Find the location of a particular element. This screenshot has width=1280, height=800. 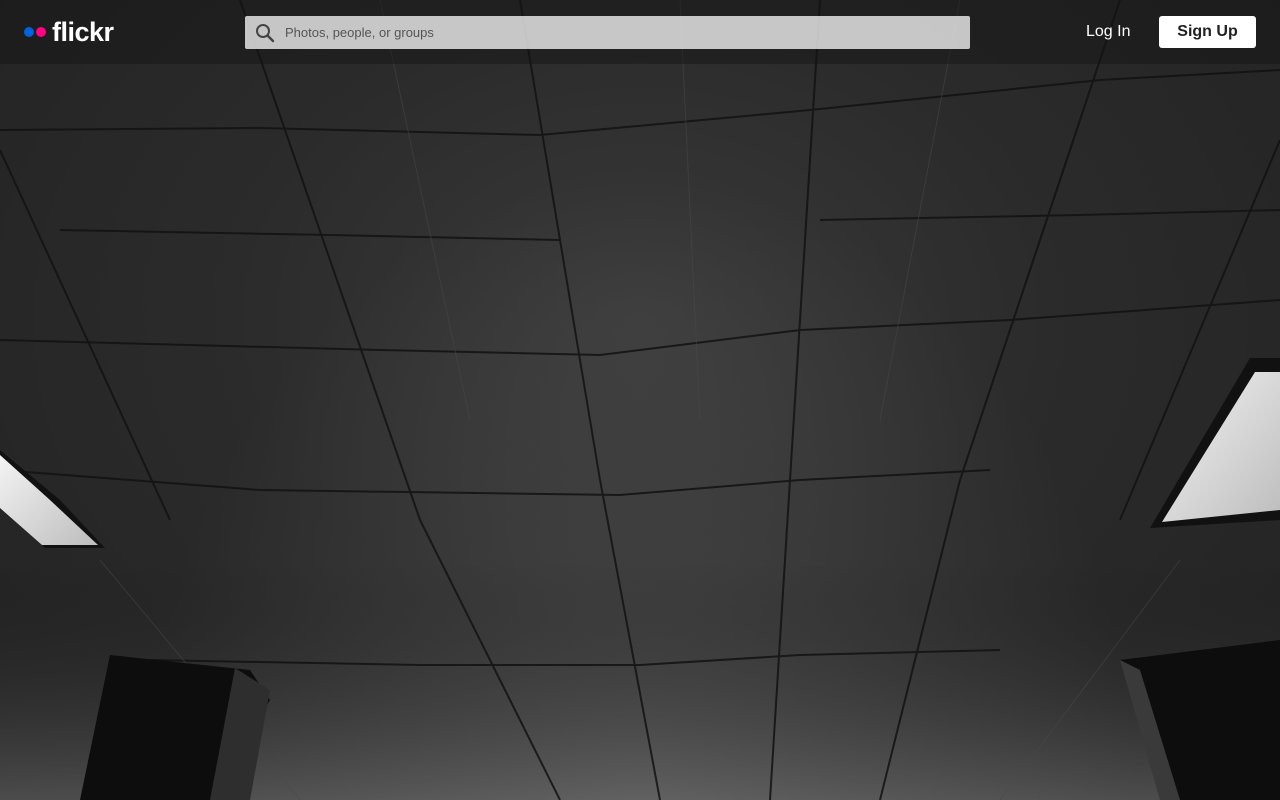

search-bar is located at coordinates (607, 32).